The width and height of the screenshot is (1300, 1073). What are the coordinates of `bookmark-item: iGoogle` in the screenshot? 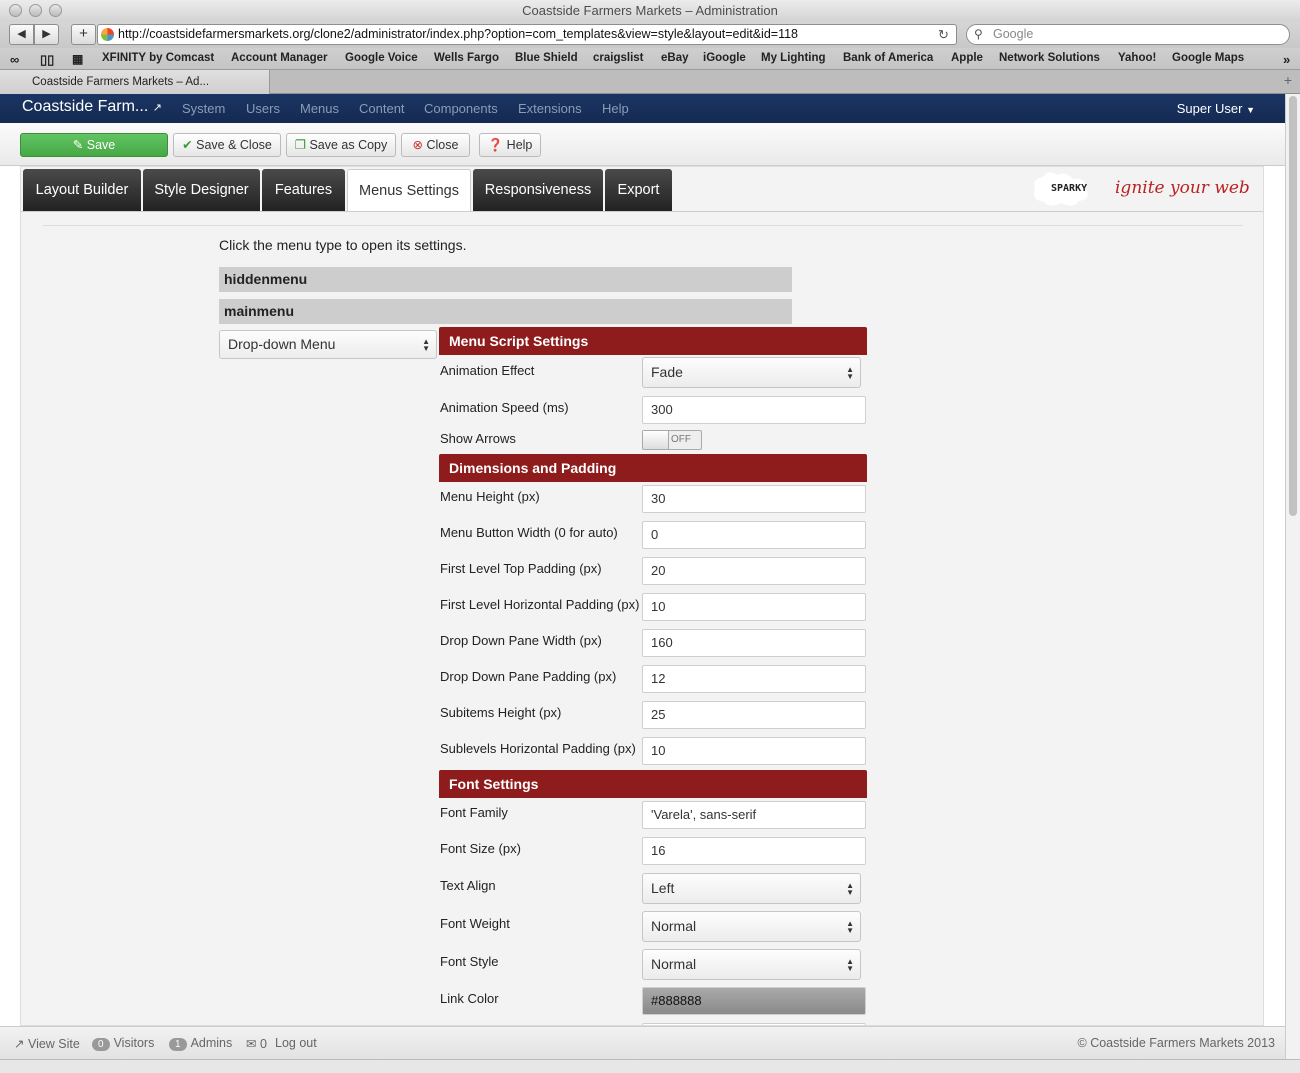 It's located at (724, 58).